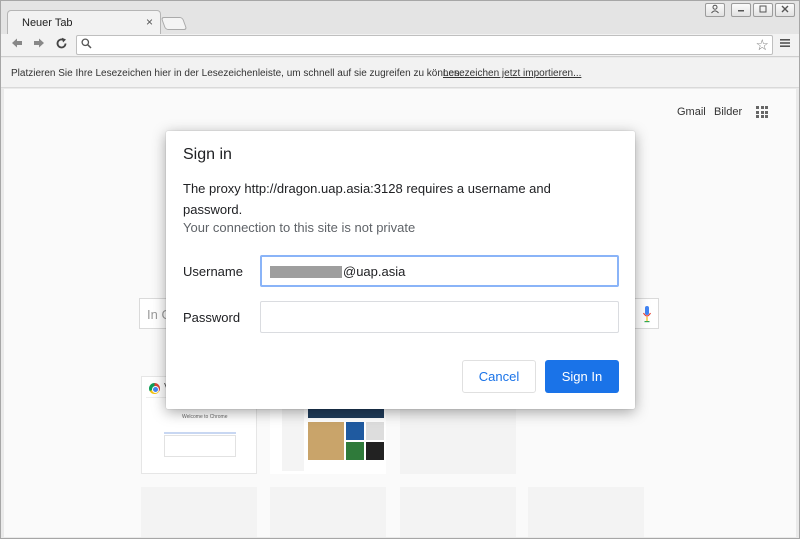  Describe the element at coordinates (86, 45) in the screenshot. I see `search-icon` at that location.